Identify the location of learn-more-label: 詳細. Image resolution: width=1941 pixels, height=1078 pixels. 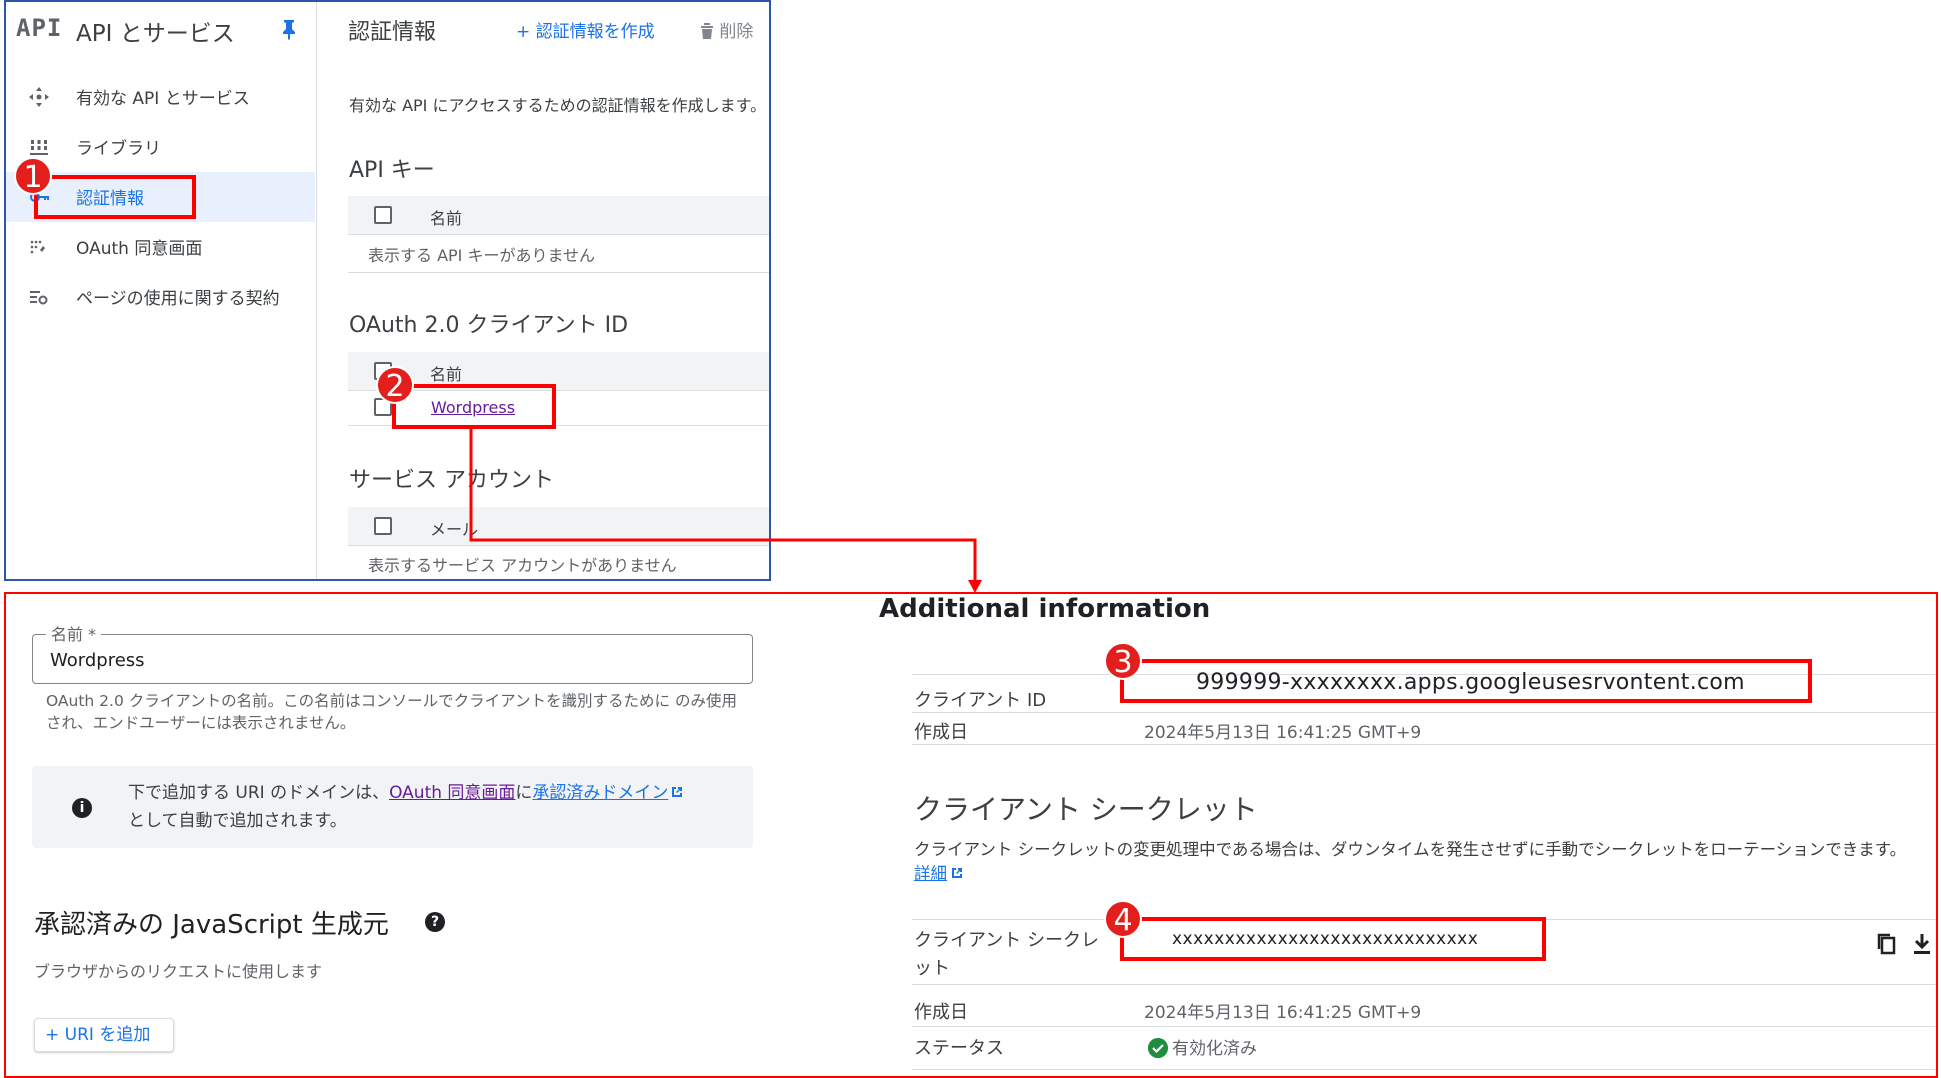
(930, 873).